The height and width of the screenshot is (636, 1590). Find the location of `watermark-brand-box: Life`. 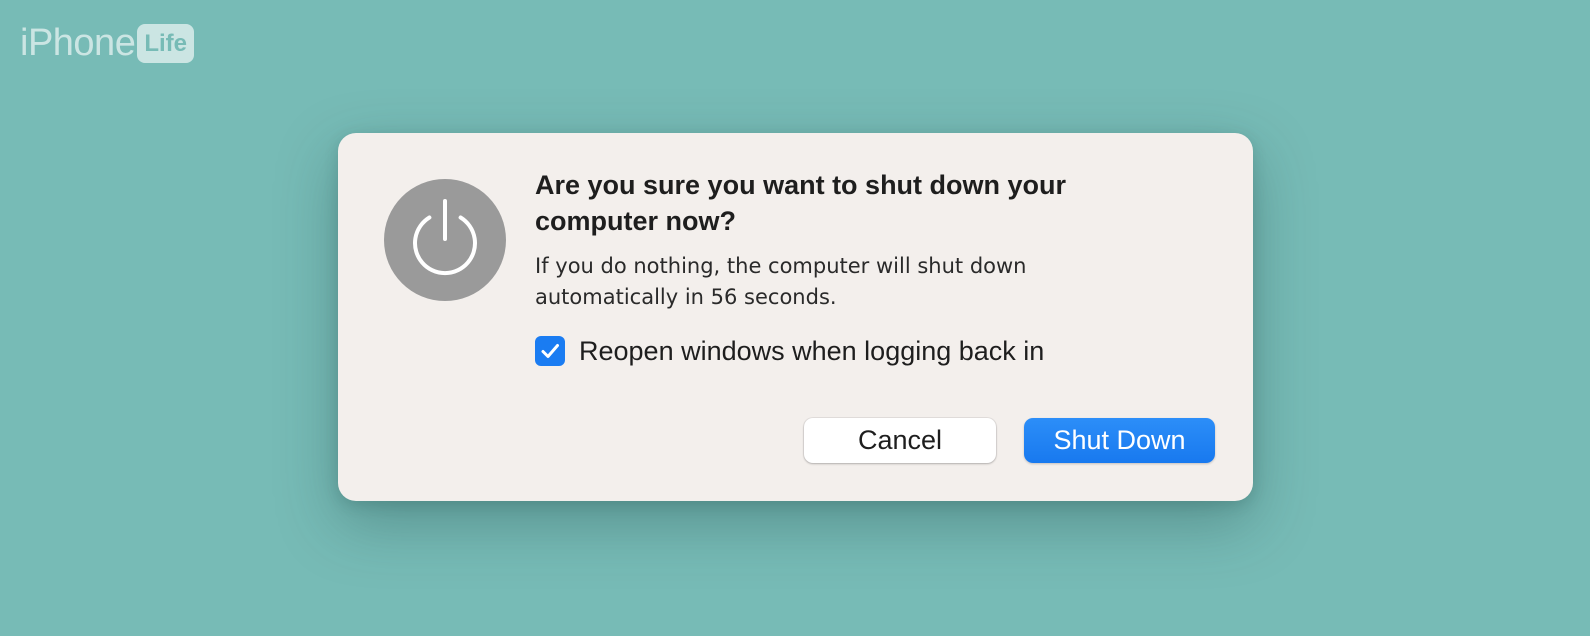

watermark-brand-box: Life is located at coordinates (165, 43).